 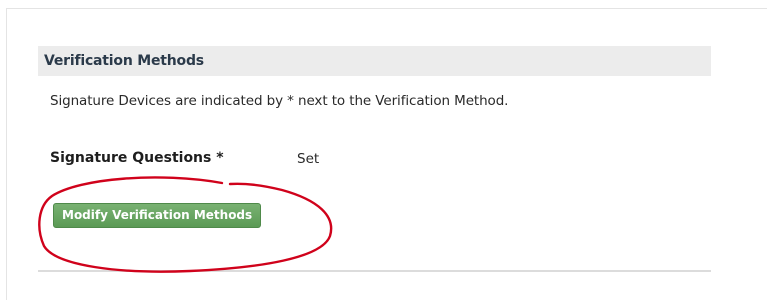 I want to click on section-title: Verification Methods, so click(x=124, y=61).